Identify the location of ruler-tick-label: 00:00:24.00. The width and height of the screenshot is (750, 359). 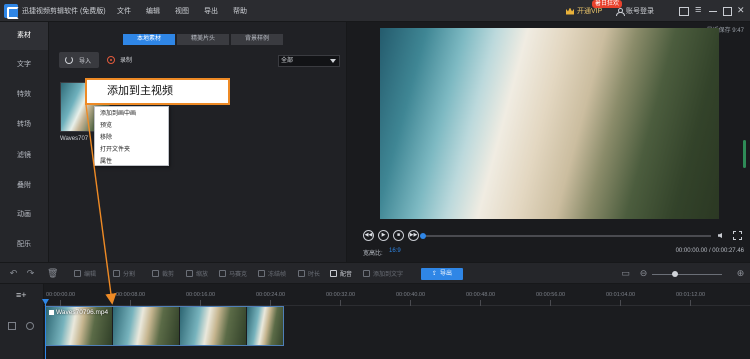
(271, 295).